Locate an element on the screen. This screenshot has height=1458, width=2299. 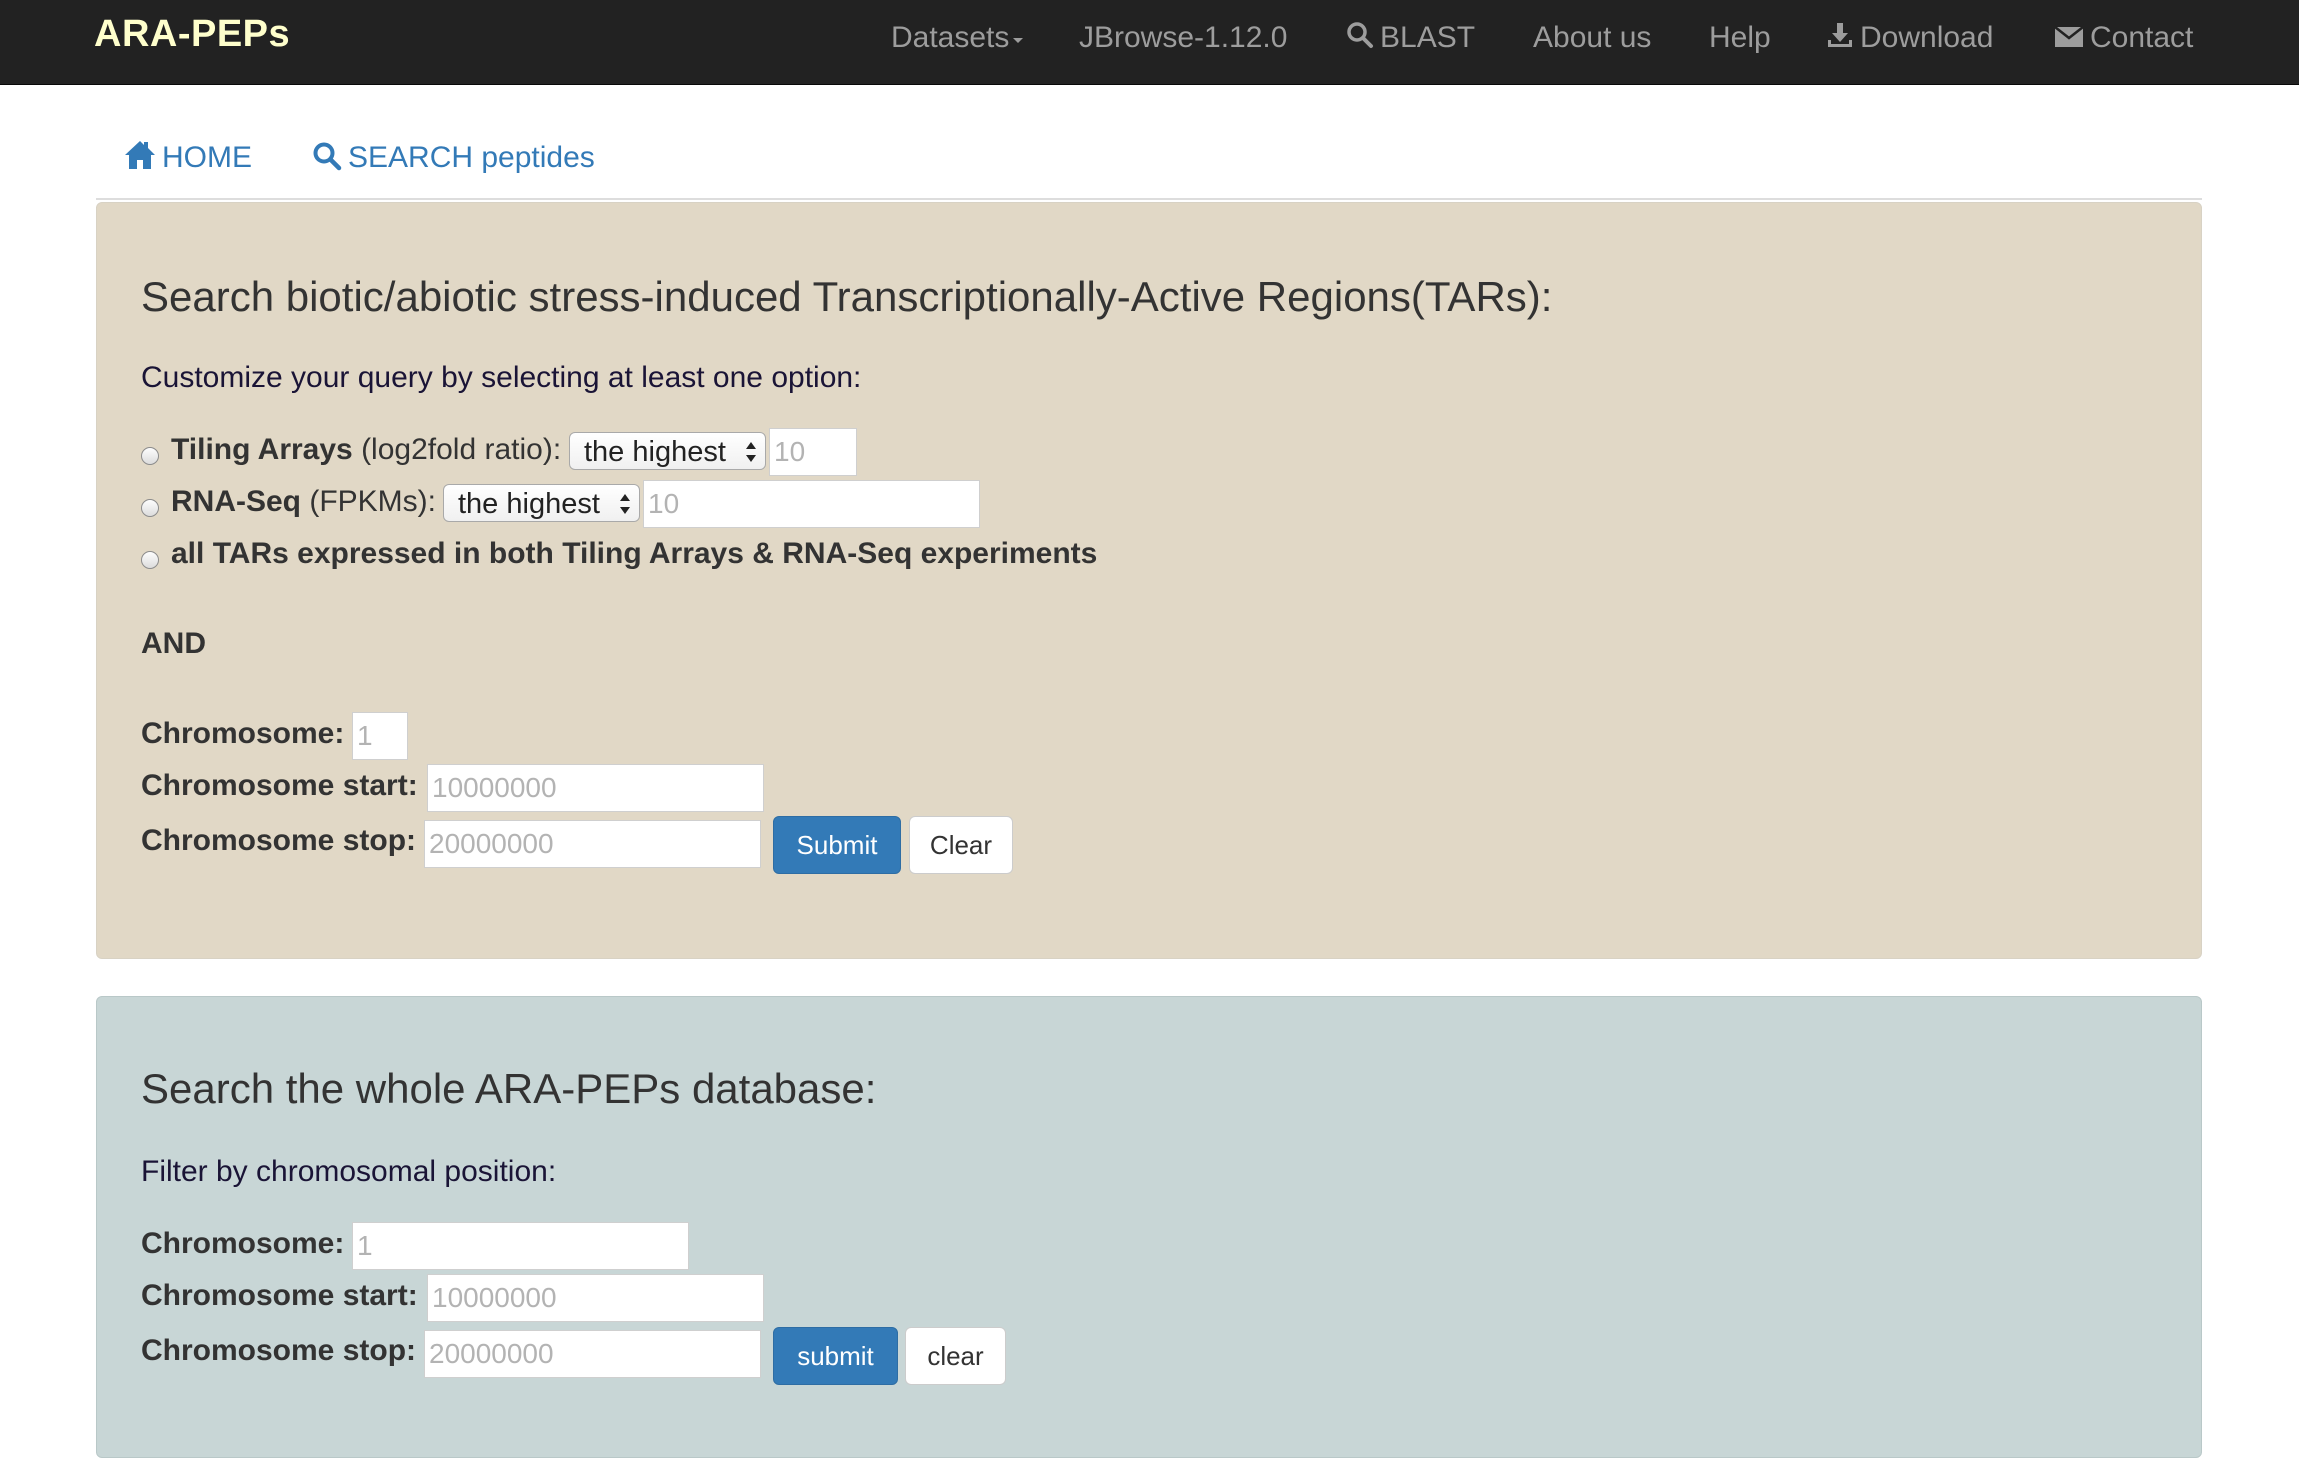
nav-download-label: Download is located at coordinates (1927, 37).